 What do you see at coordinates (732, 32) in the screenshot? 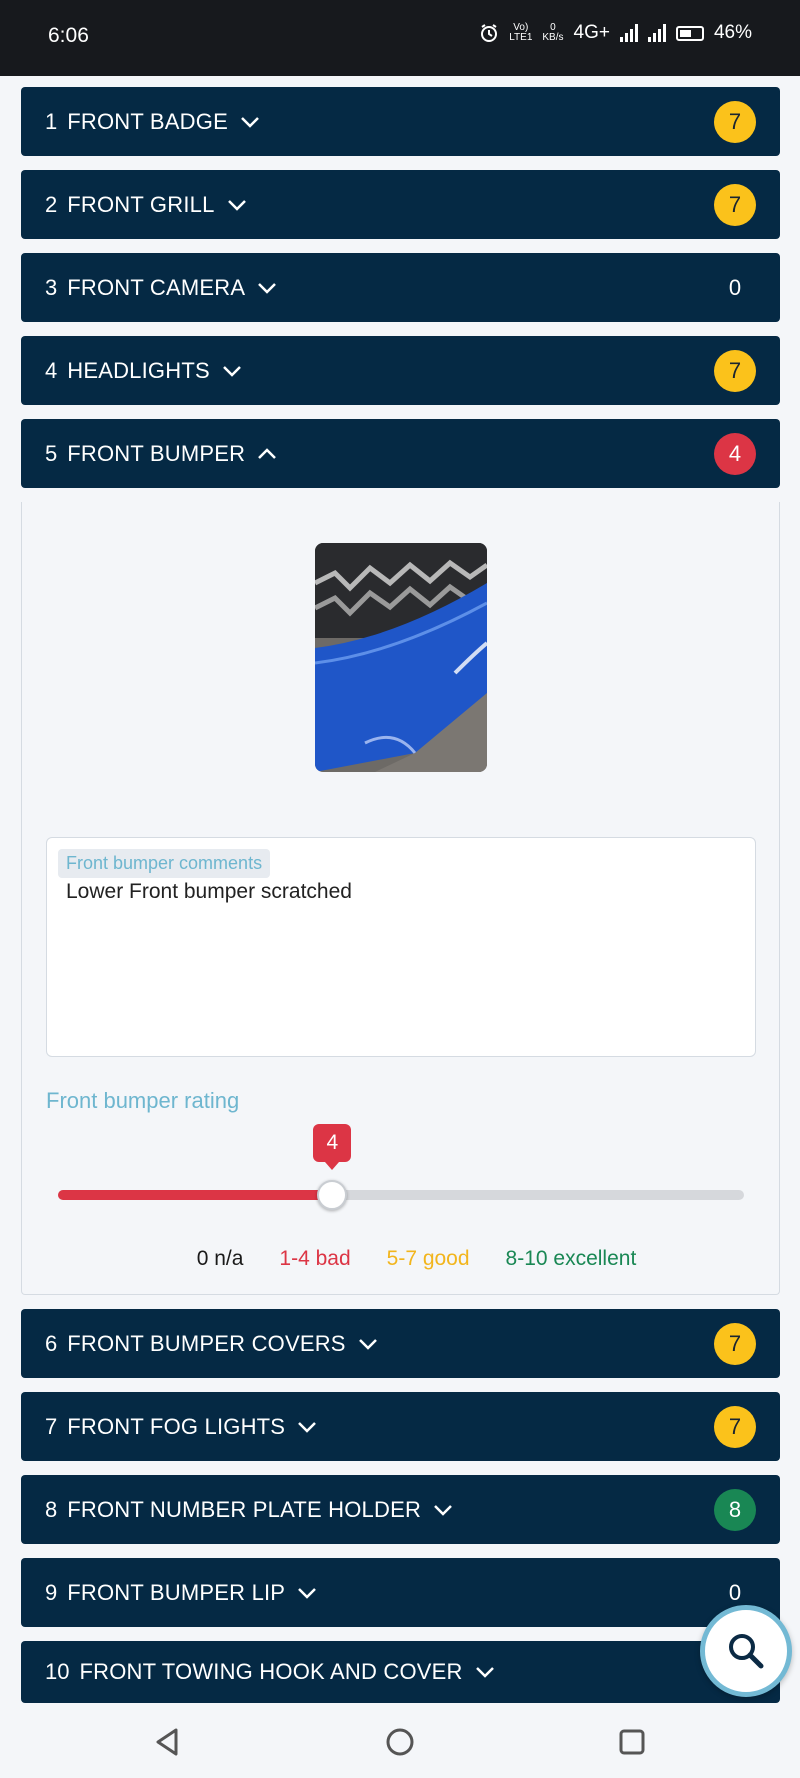
I see `battery-level: 46%` at bounding box center [732, 32].